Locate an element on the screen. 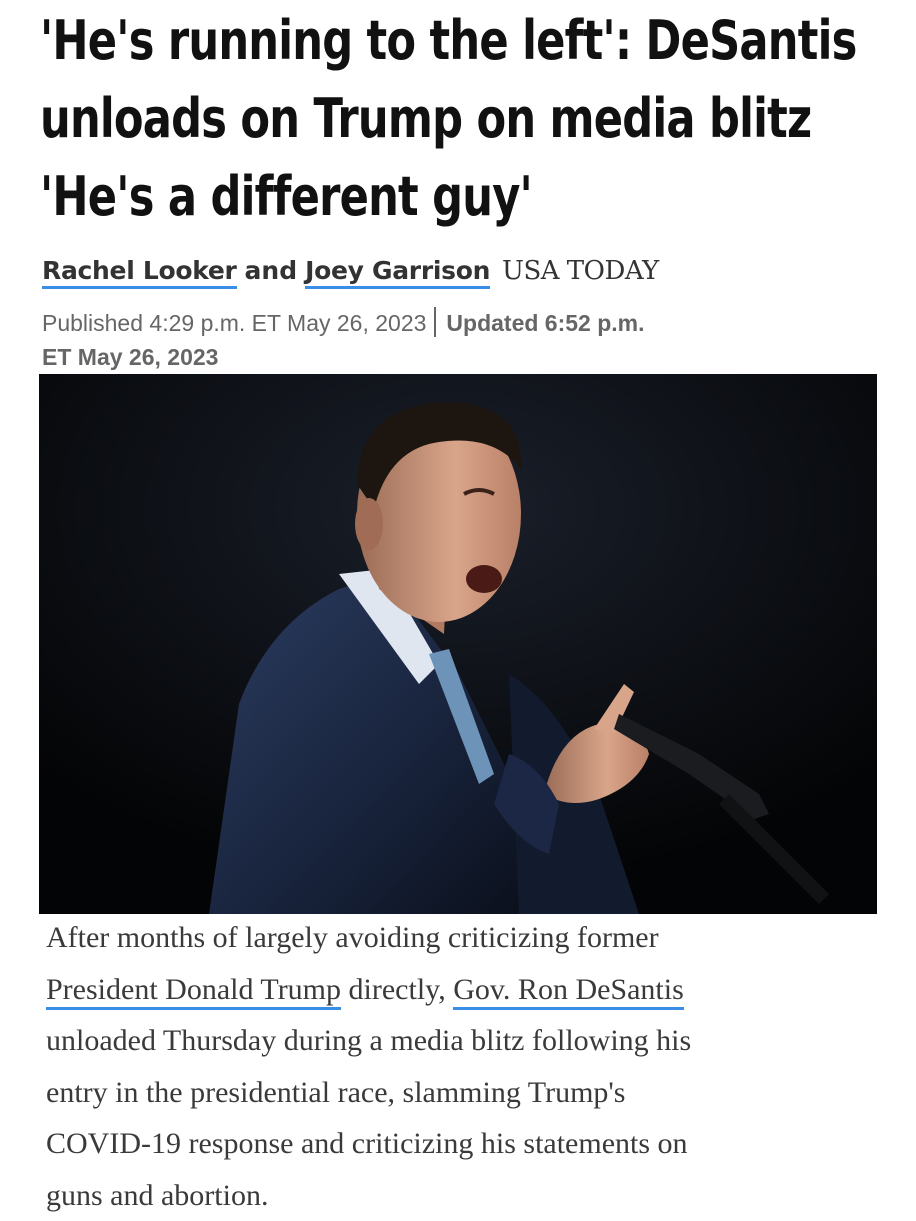 The width and height of the screenshot is (916, 1221). published-timestamp: Published 4:29 p.m. ET May 26, 2023 is located at coordinates (234, 323).